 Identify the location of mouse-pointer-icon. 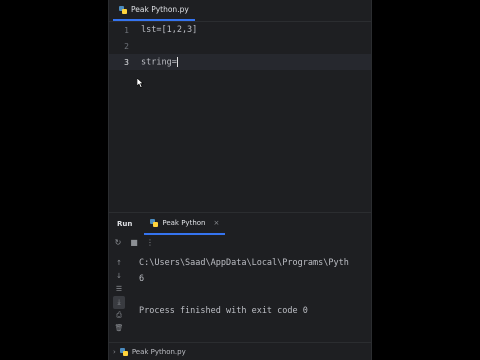
(140, 83).